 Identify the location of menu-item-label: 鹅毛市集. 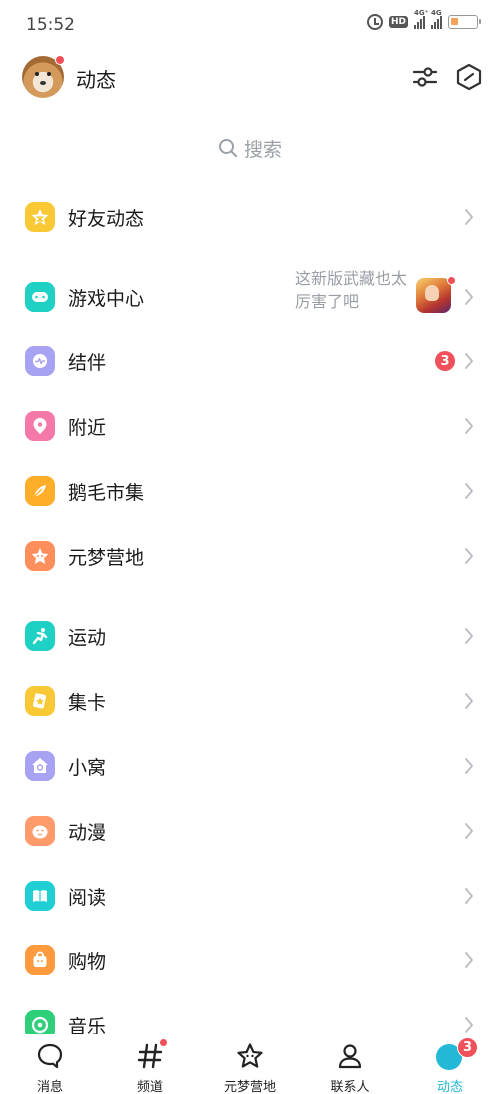
(106, 493).